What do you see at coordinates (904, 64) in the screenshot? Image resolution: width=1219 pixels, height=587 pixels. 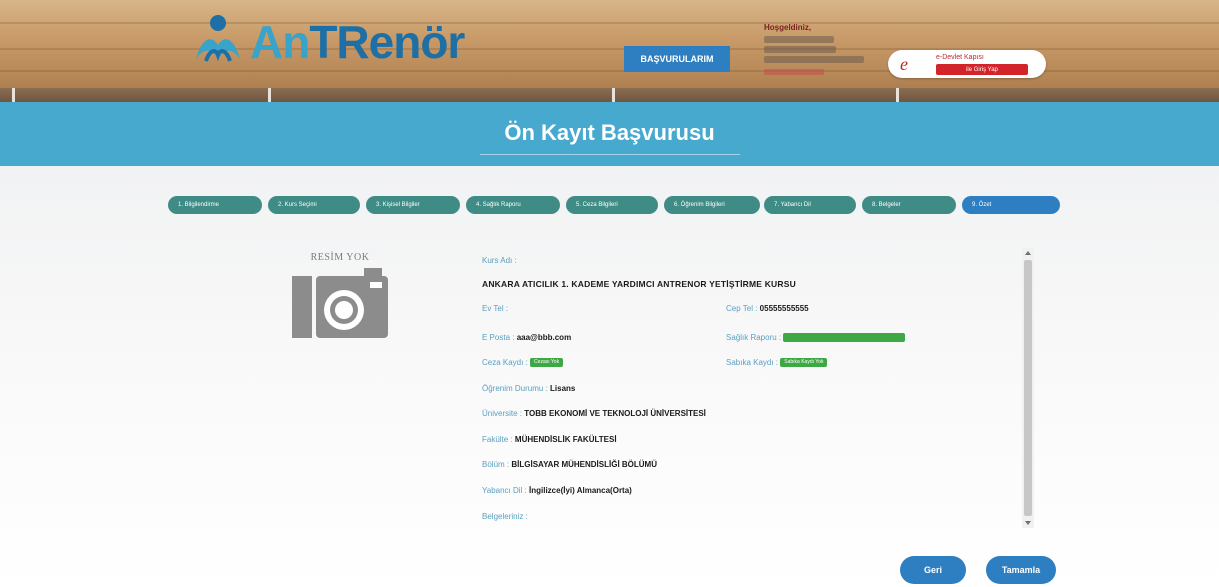 I see `edevlet-logo-icon: e` at bounding box center [904, 64].